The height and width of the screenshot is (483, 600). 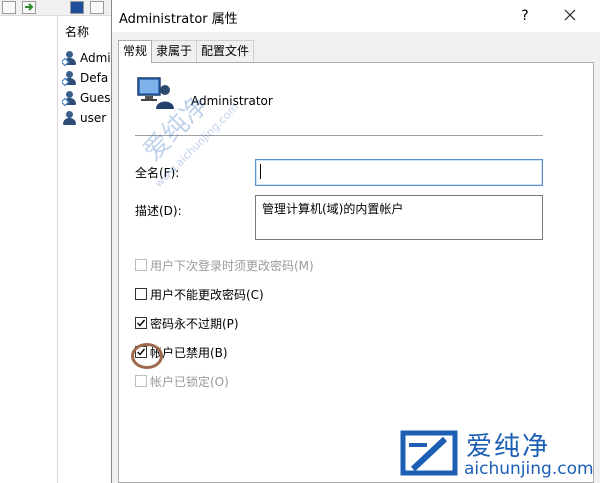 What do you see at coordinates (147, 356) in the screenshot?
I see `highlight-circle-annotation` at bounding box center [147, 356].